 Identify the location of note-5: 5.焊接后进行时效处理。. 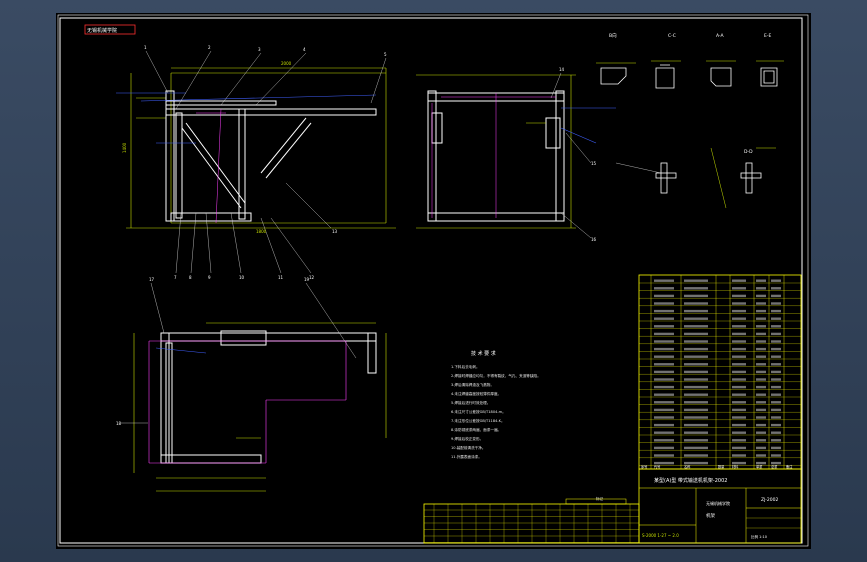
(470, 402).